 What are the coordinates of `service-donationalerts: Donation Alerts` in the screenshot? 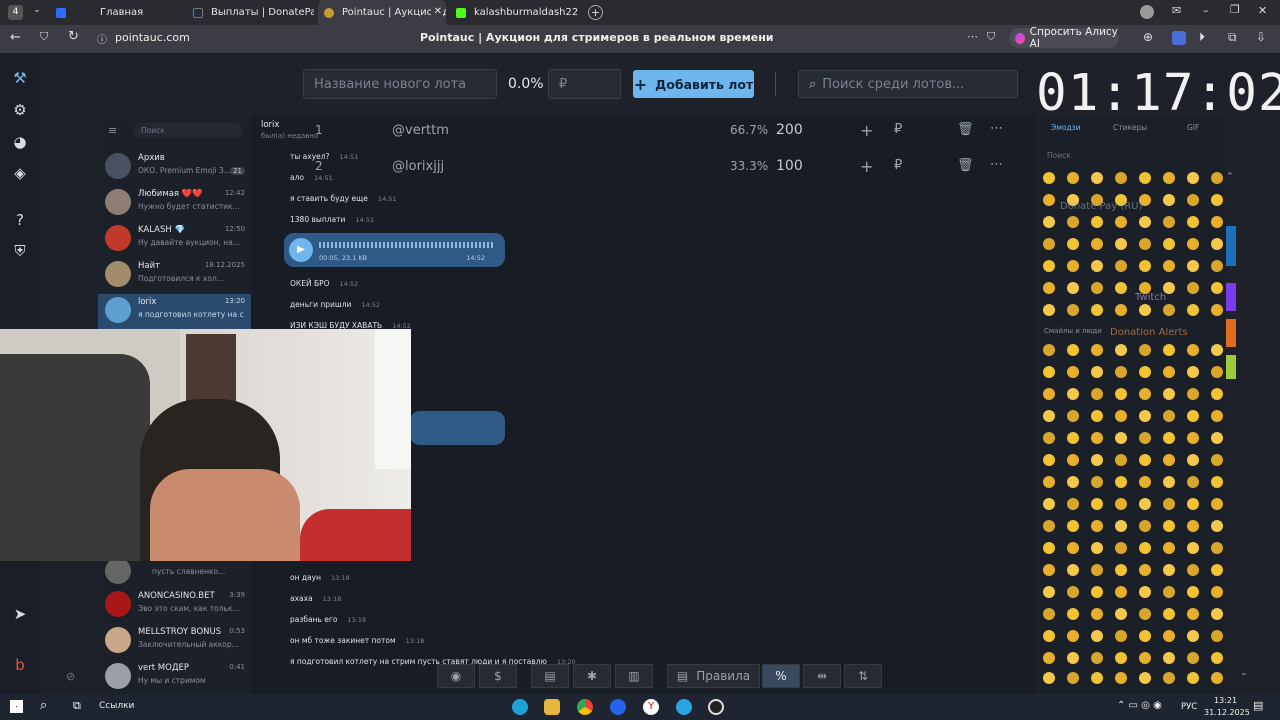 It's located at (1149, 332).